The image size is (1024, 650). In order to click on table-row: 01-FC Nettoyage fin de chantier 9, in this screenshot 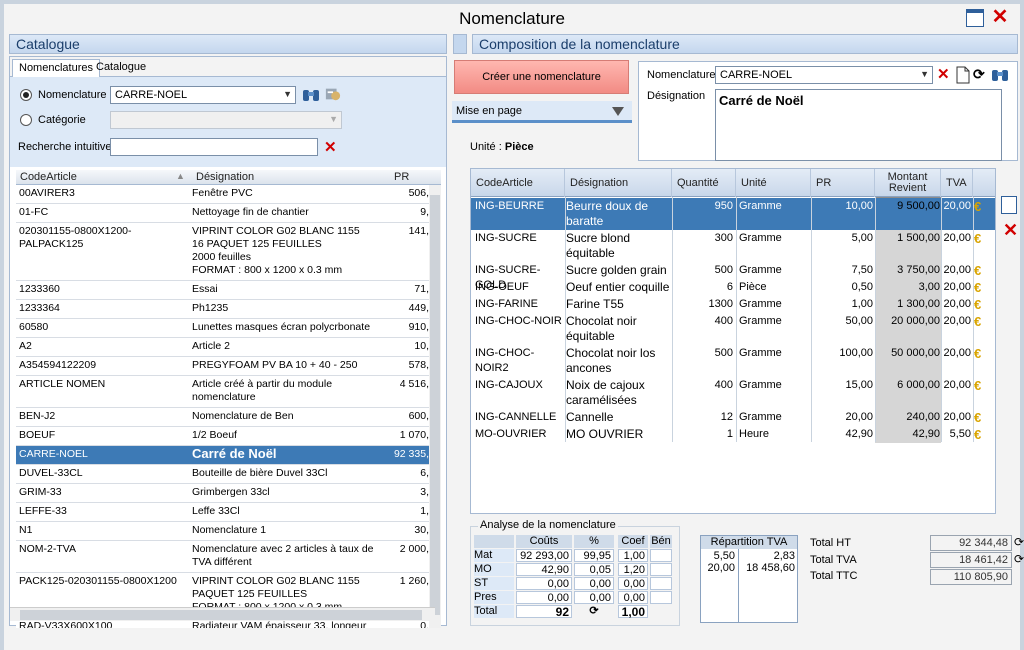, I will do `click(222, 213)`.